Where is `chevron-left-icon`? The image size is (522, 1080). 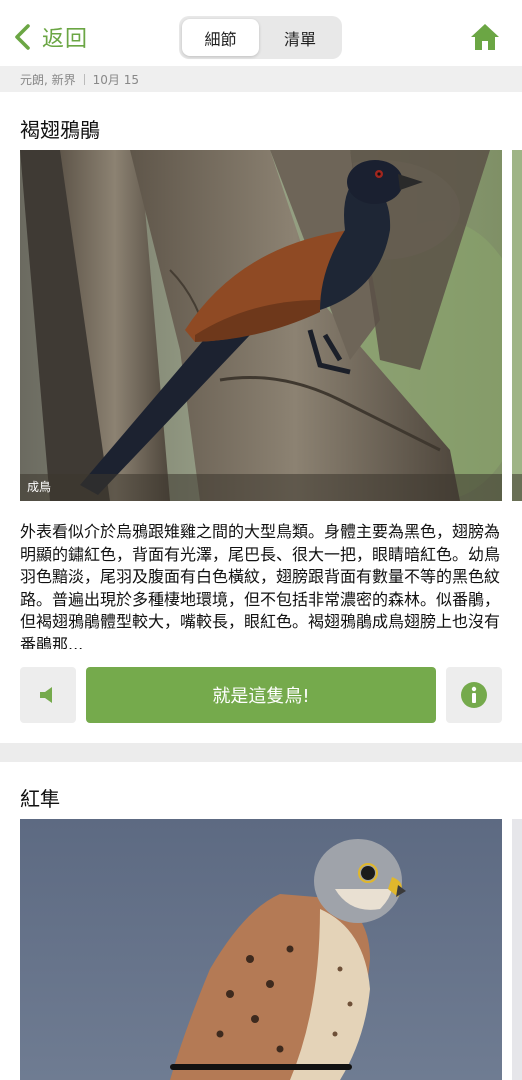 chevron-left-icon is located at coordinates (22, 37).